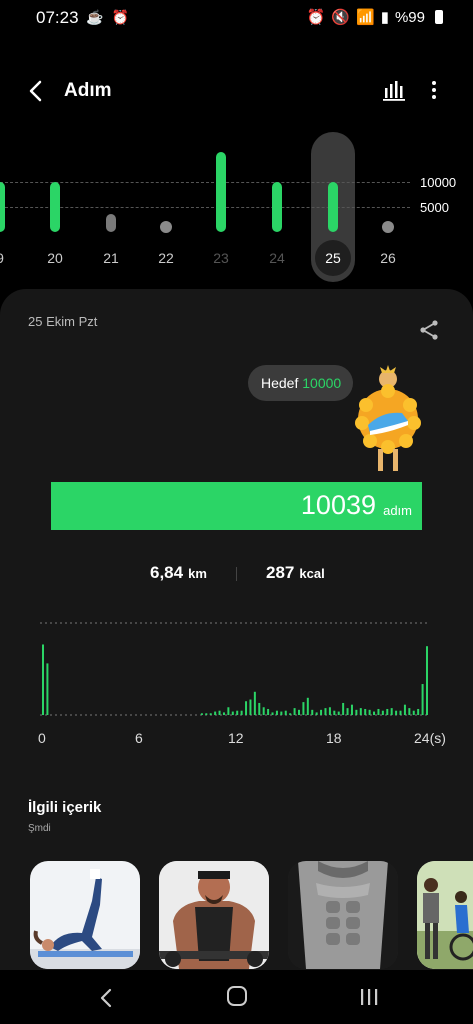 This screenshot has height=1024, width=473. What do you see at coordinates (238, 690) in the screenshot?
I see `hourly-steps-chart: 0 6 12 18 24(s)` at bounding box center [238, 690].